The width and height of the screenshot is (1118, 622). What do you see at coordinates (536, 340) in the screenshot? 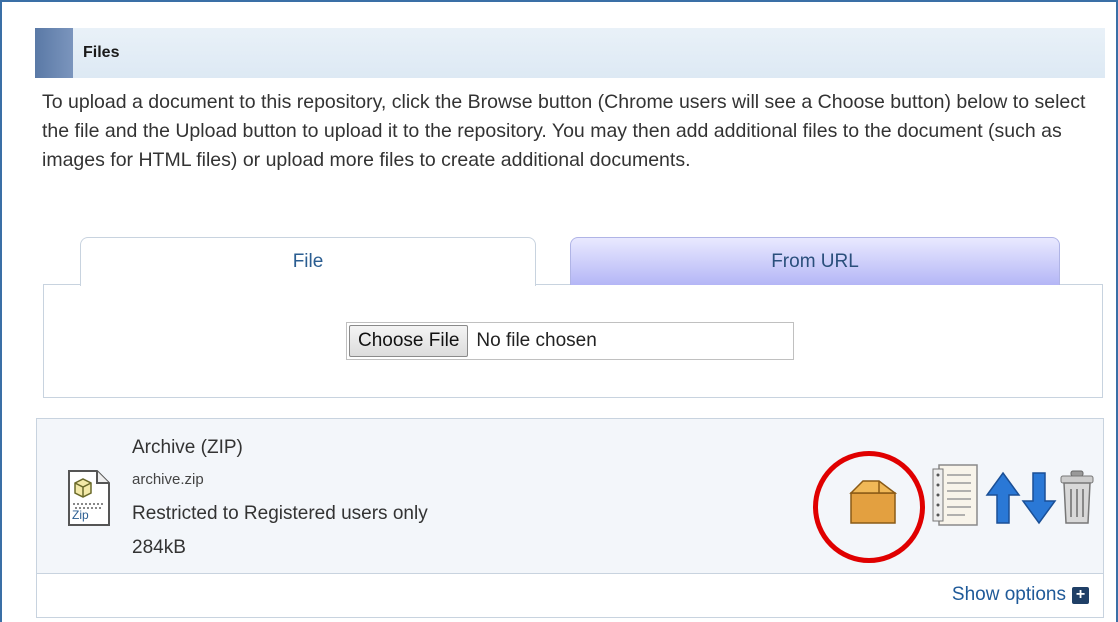
I see `file-status-text: No file chosen` at bounding box center [536, 340].